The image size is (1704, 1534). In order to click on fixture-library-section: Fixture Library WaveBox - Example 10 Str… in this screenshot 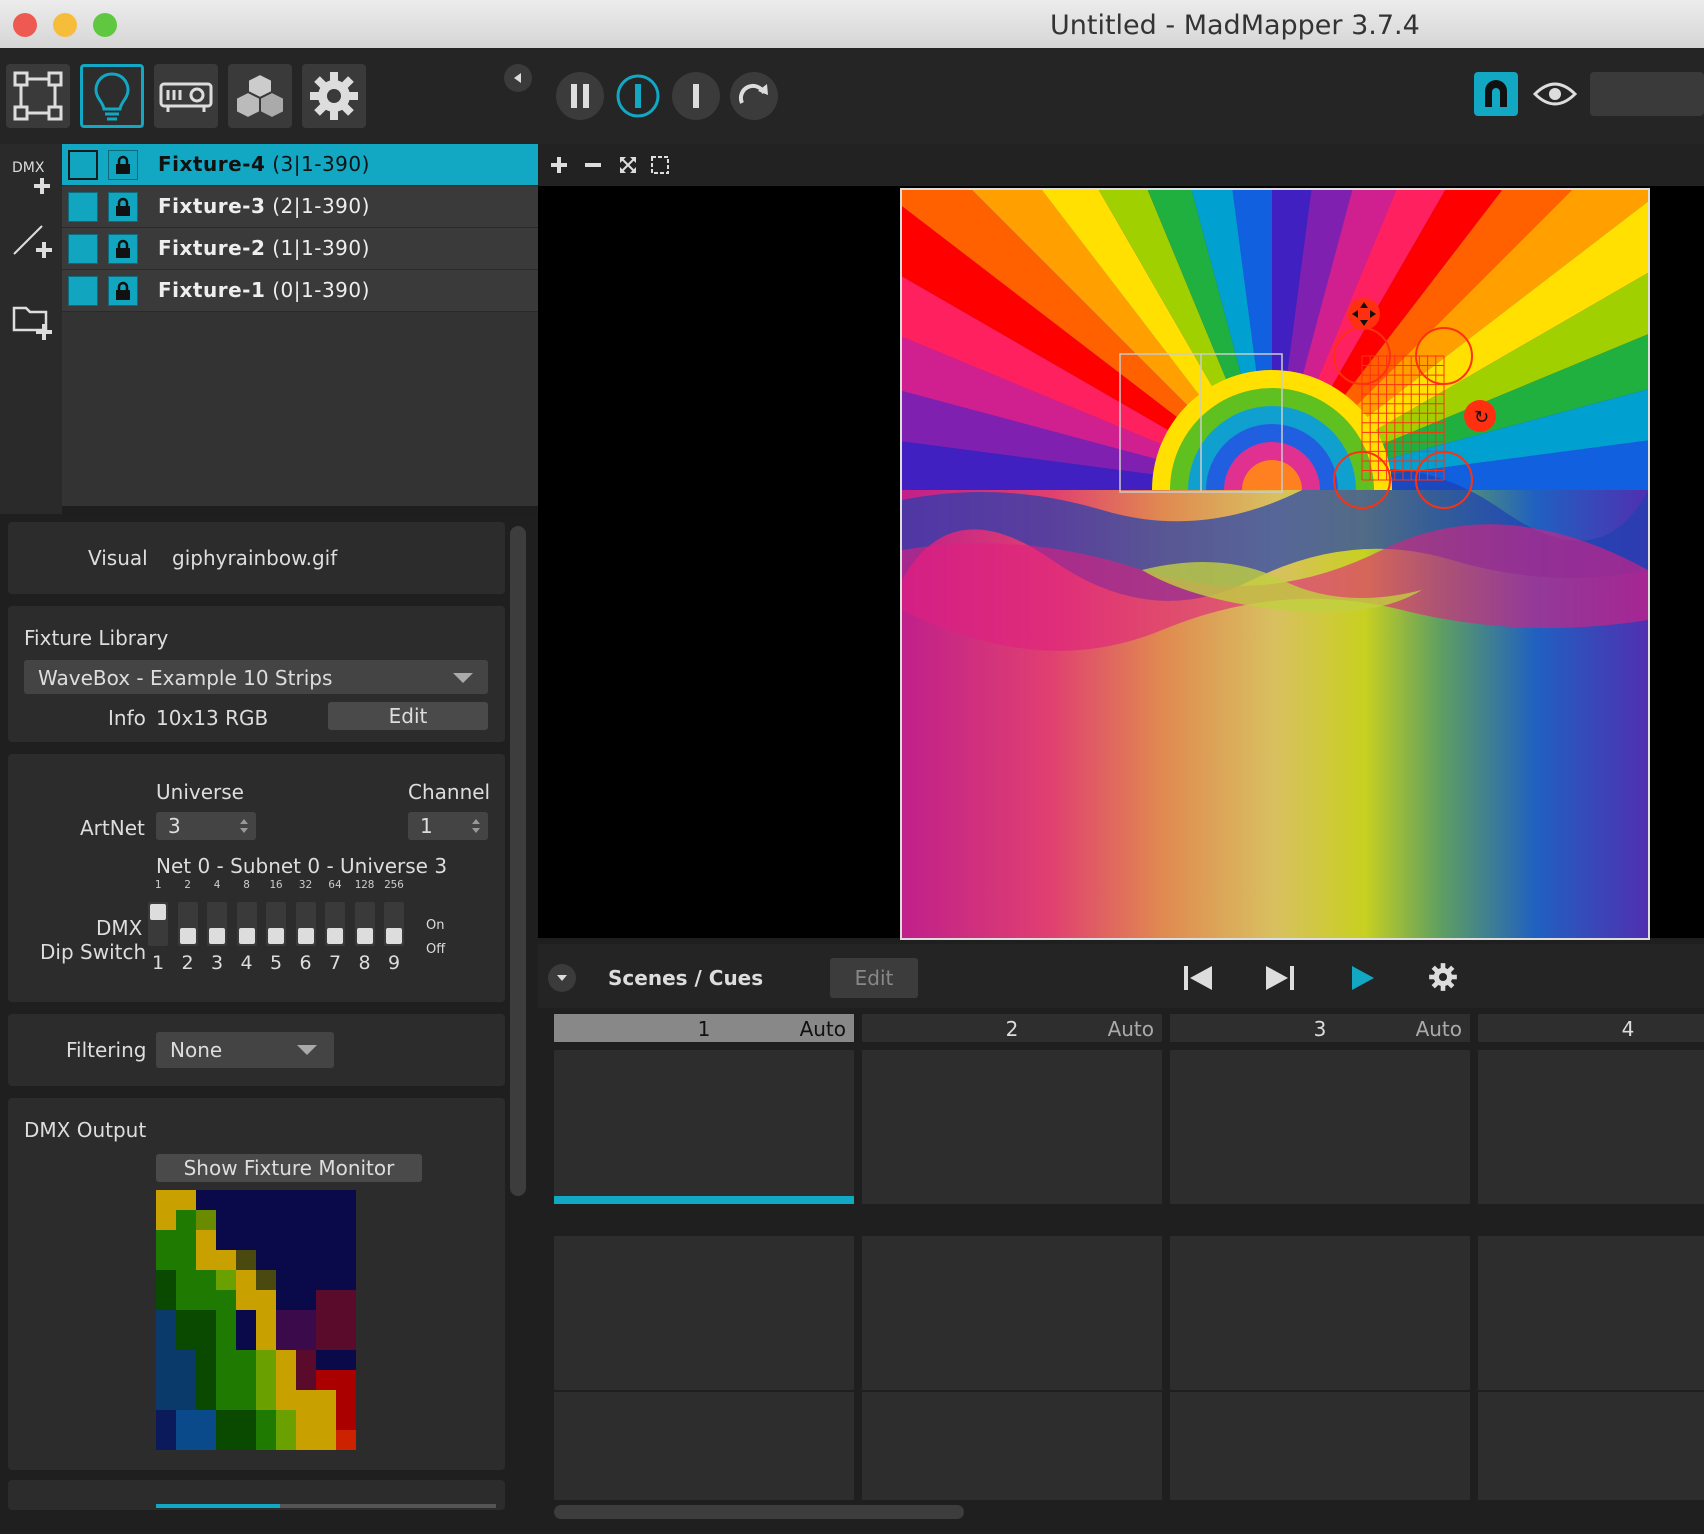, I will do `click(256, 674)`.